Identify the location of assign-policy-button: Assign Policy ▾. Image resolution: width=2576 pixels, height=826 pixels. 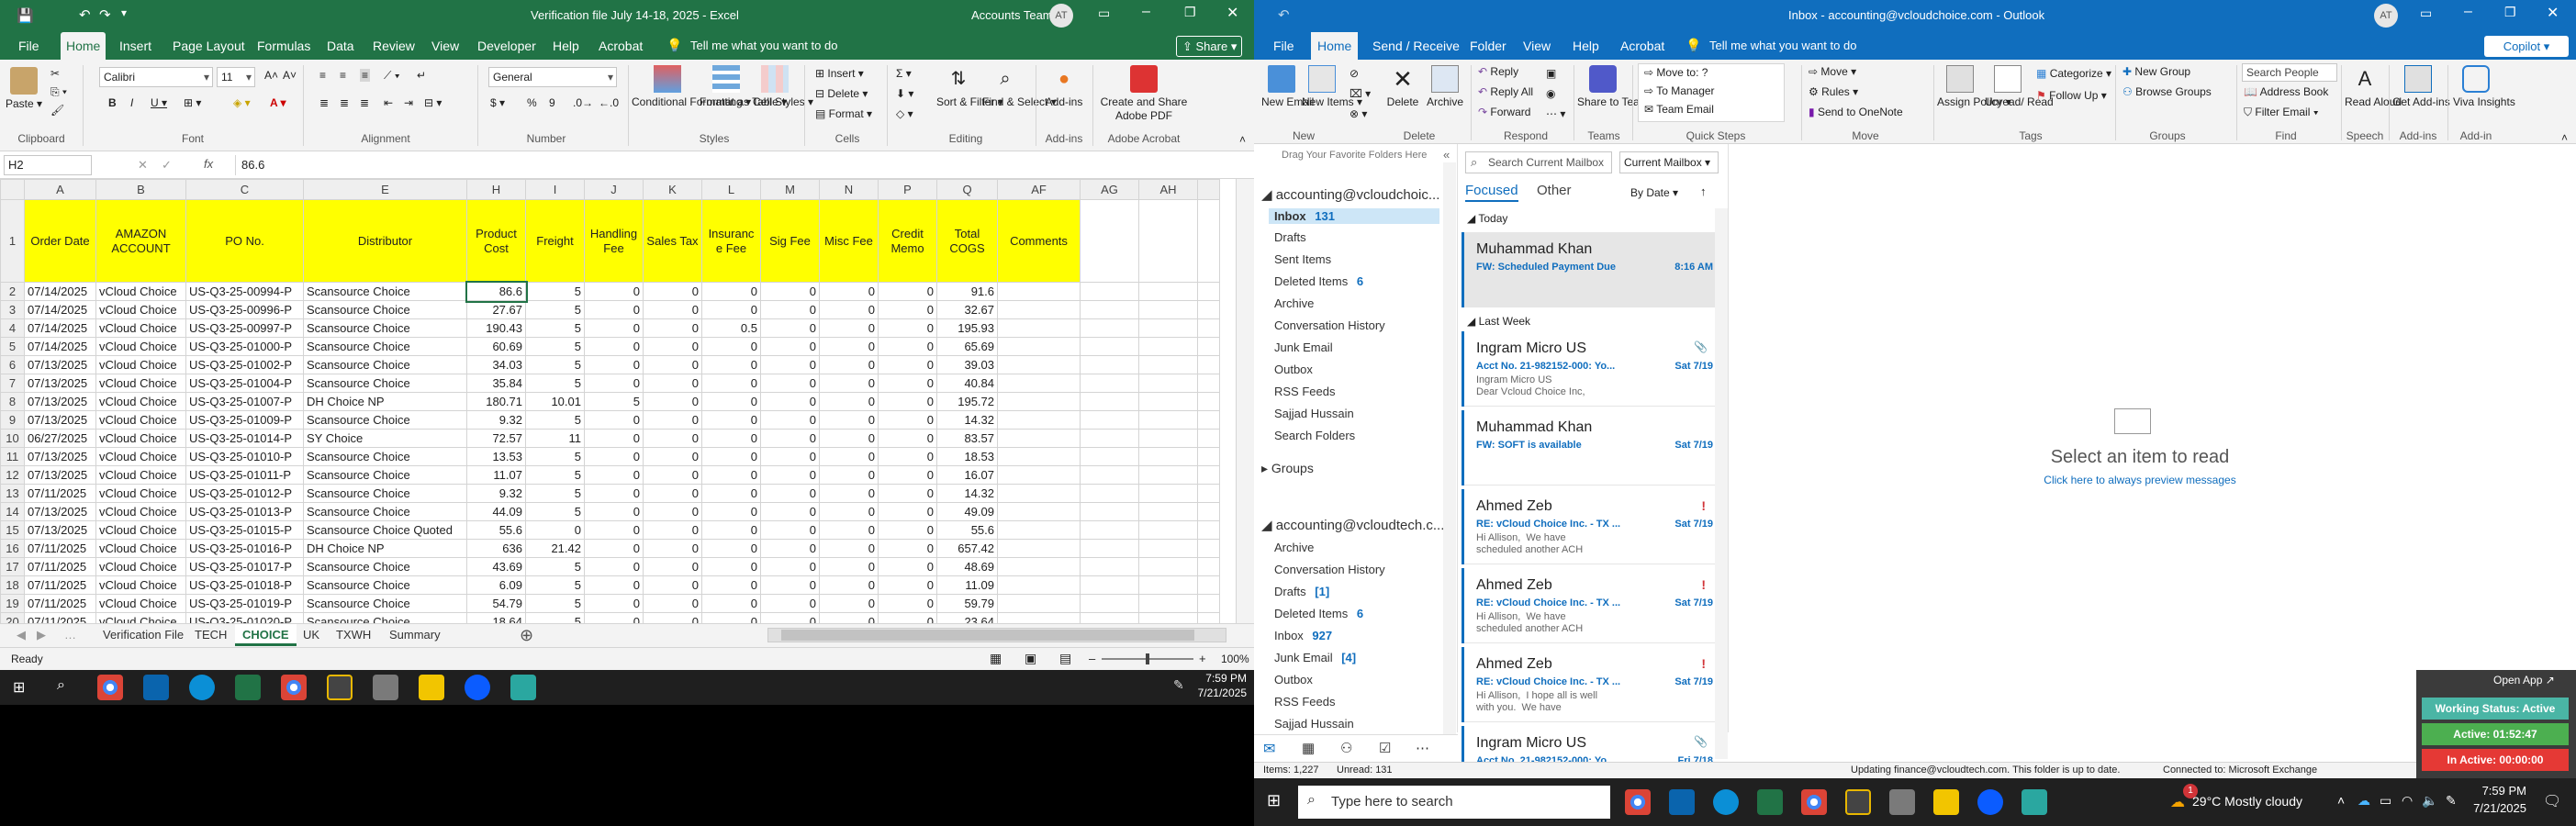
(1974, 87).